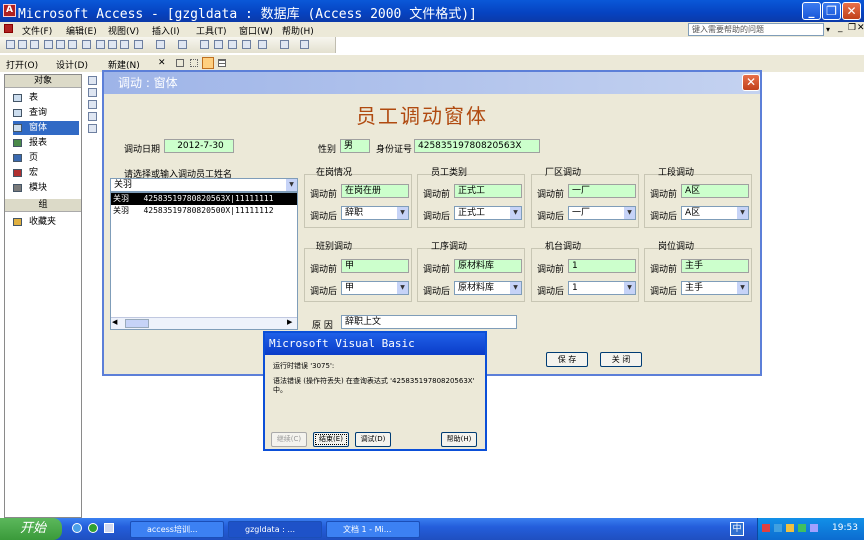 The image size is (864, 540). What do you see at coordinates (31, 529) in the screenshot?
I see `start-button: 开始` at bounding box center [31, 529].